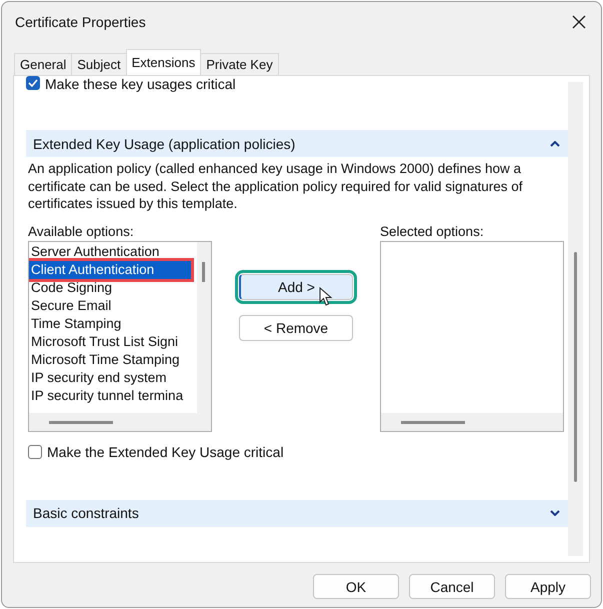 This screenshot has width=603, height=609. Describe the element at coordinates (109, 305) in the screenshot. I see `list-item: Secure Email` at that location.